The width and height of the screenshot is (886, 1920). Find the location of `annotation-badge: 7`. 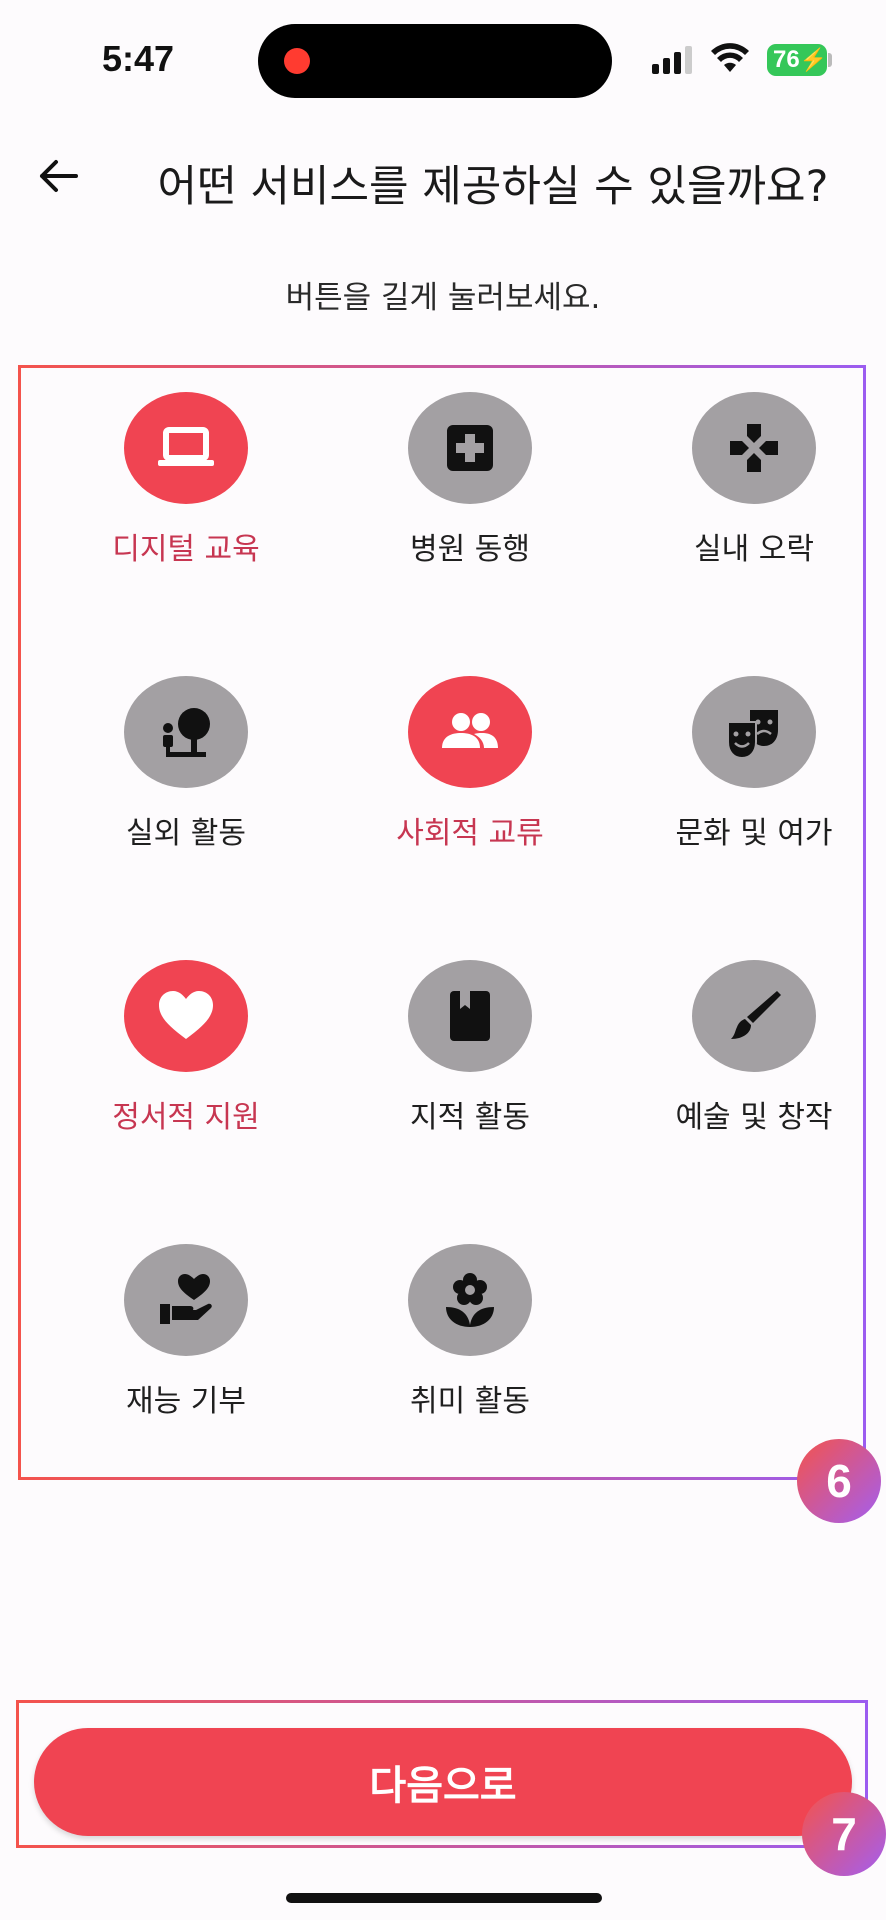

annotation-badge: 7 is located at coordinates (844, 1834).